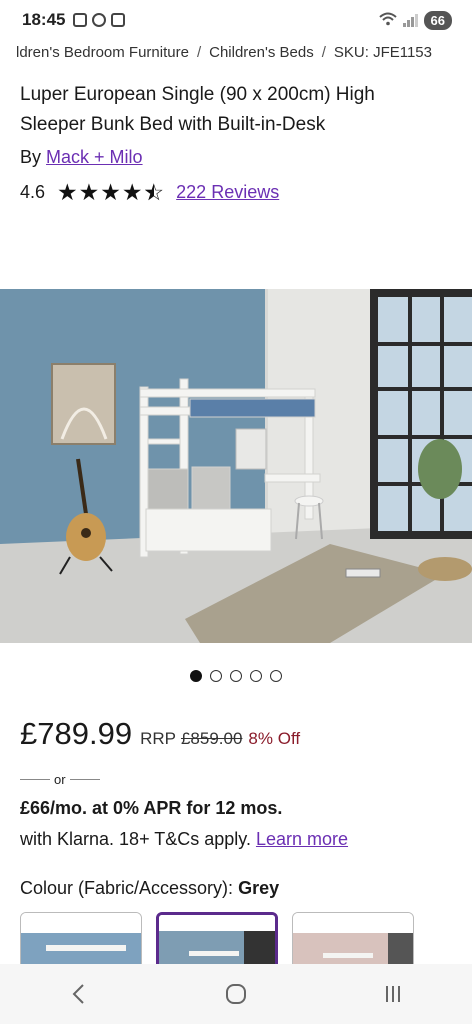 Image resolution: width=472 pixels, height=1024 pixels. I want to click on colour-swatches, so click(217, 942).